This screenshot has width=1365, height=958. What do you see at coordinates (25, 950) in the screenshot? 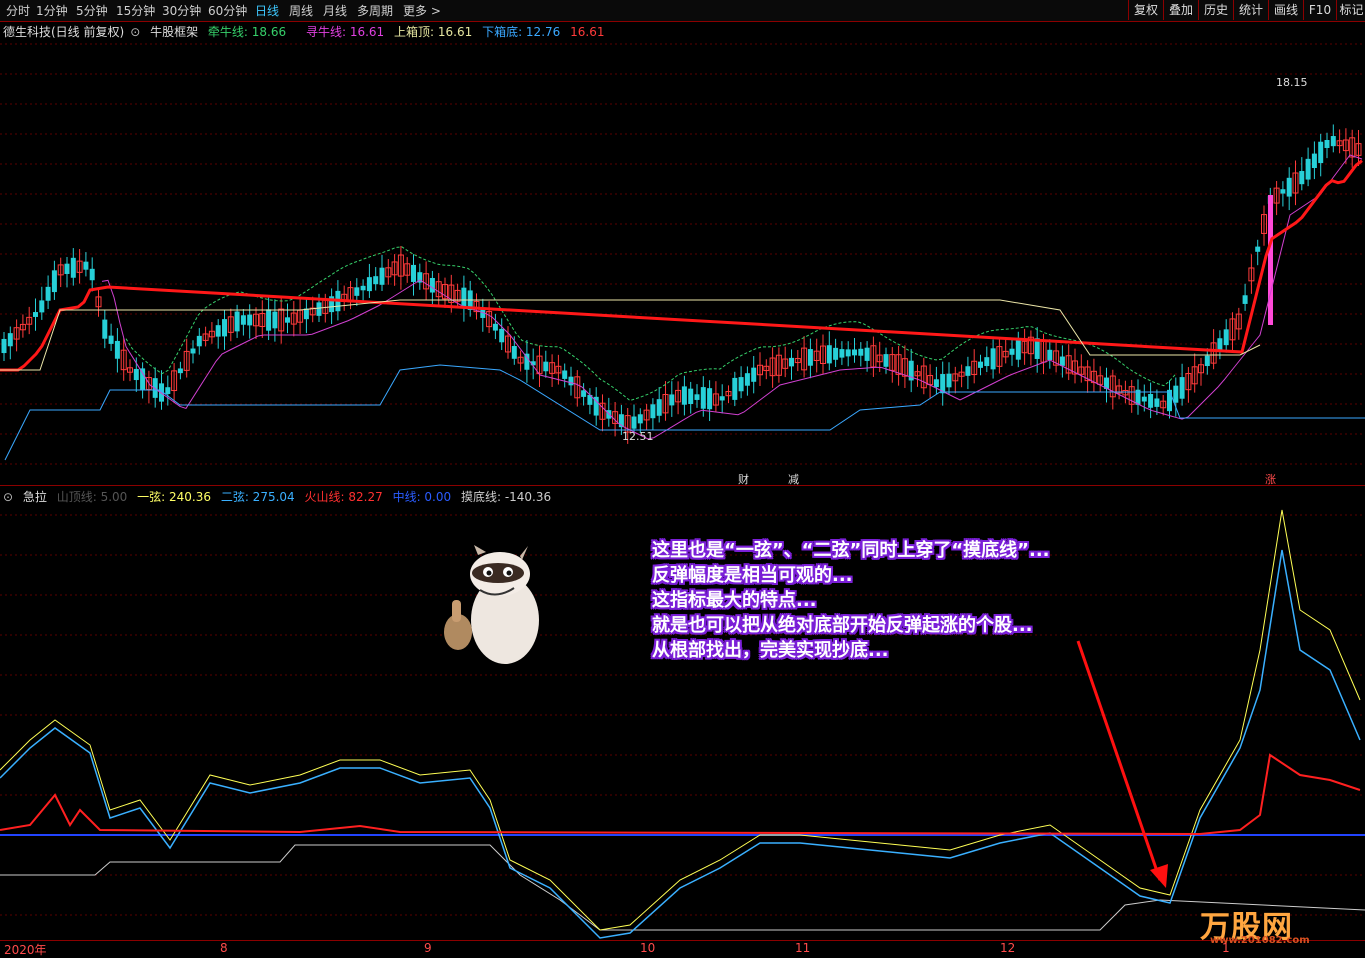
I see `x-axis-label: 2020年` at bounding box center [25, 950].